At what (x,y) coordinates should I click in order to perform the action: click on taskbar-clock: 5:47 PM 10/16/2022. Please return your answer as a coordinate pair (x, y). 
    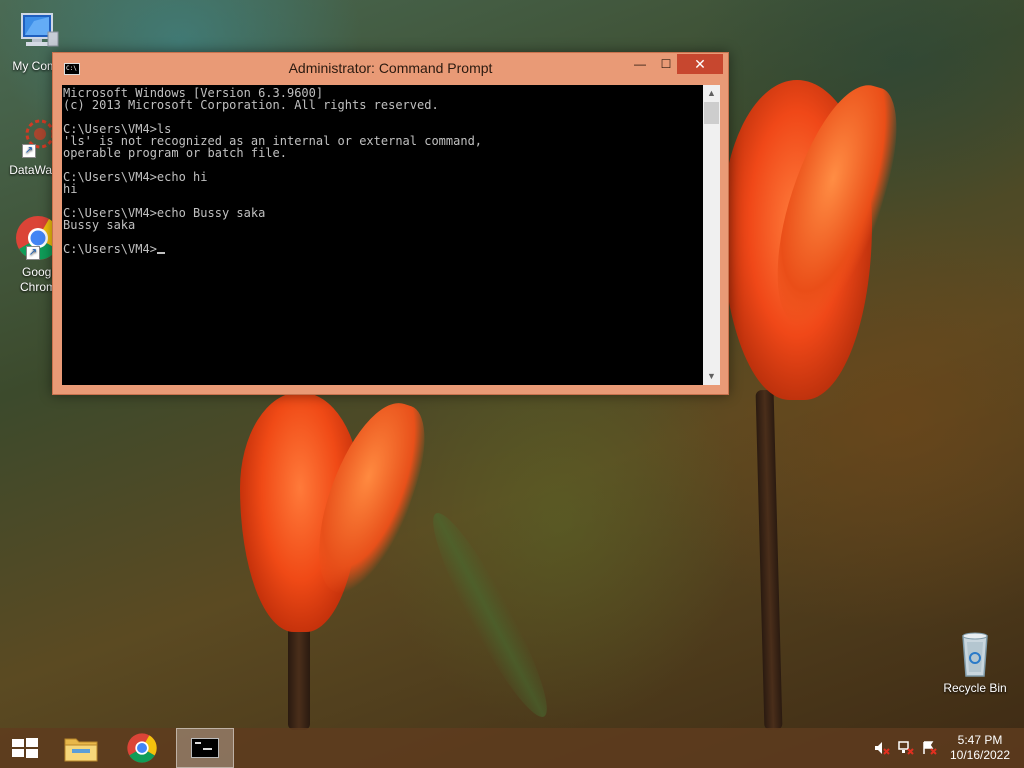
    Looking at the image, I should click on (980, 748).